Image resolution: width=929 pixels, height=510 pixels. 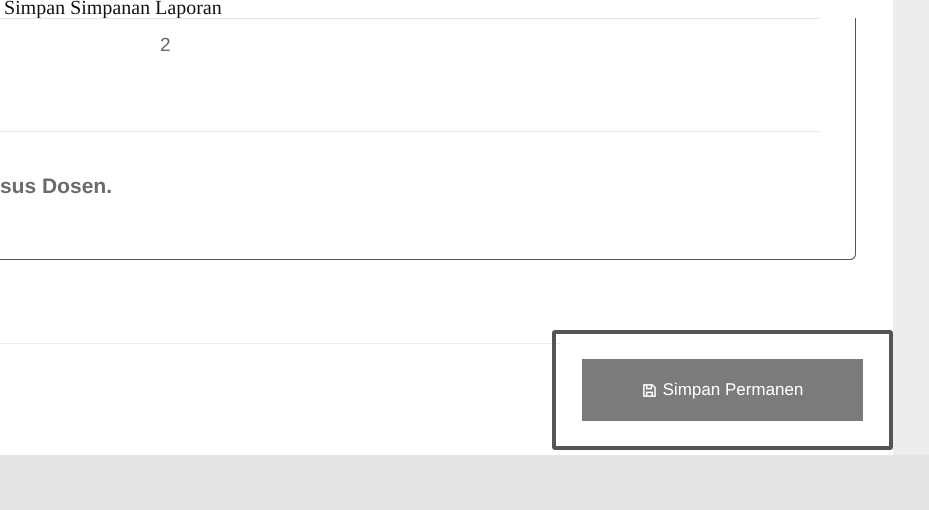 I want to click on caption: Simpan Simpanan Laporan, so click(x=113, y=9).